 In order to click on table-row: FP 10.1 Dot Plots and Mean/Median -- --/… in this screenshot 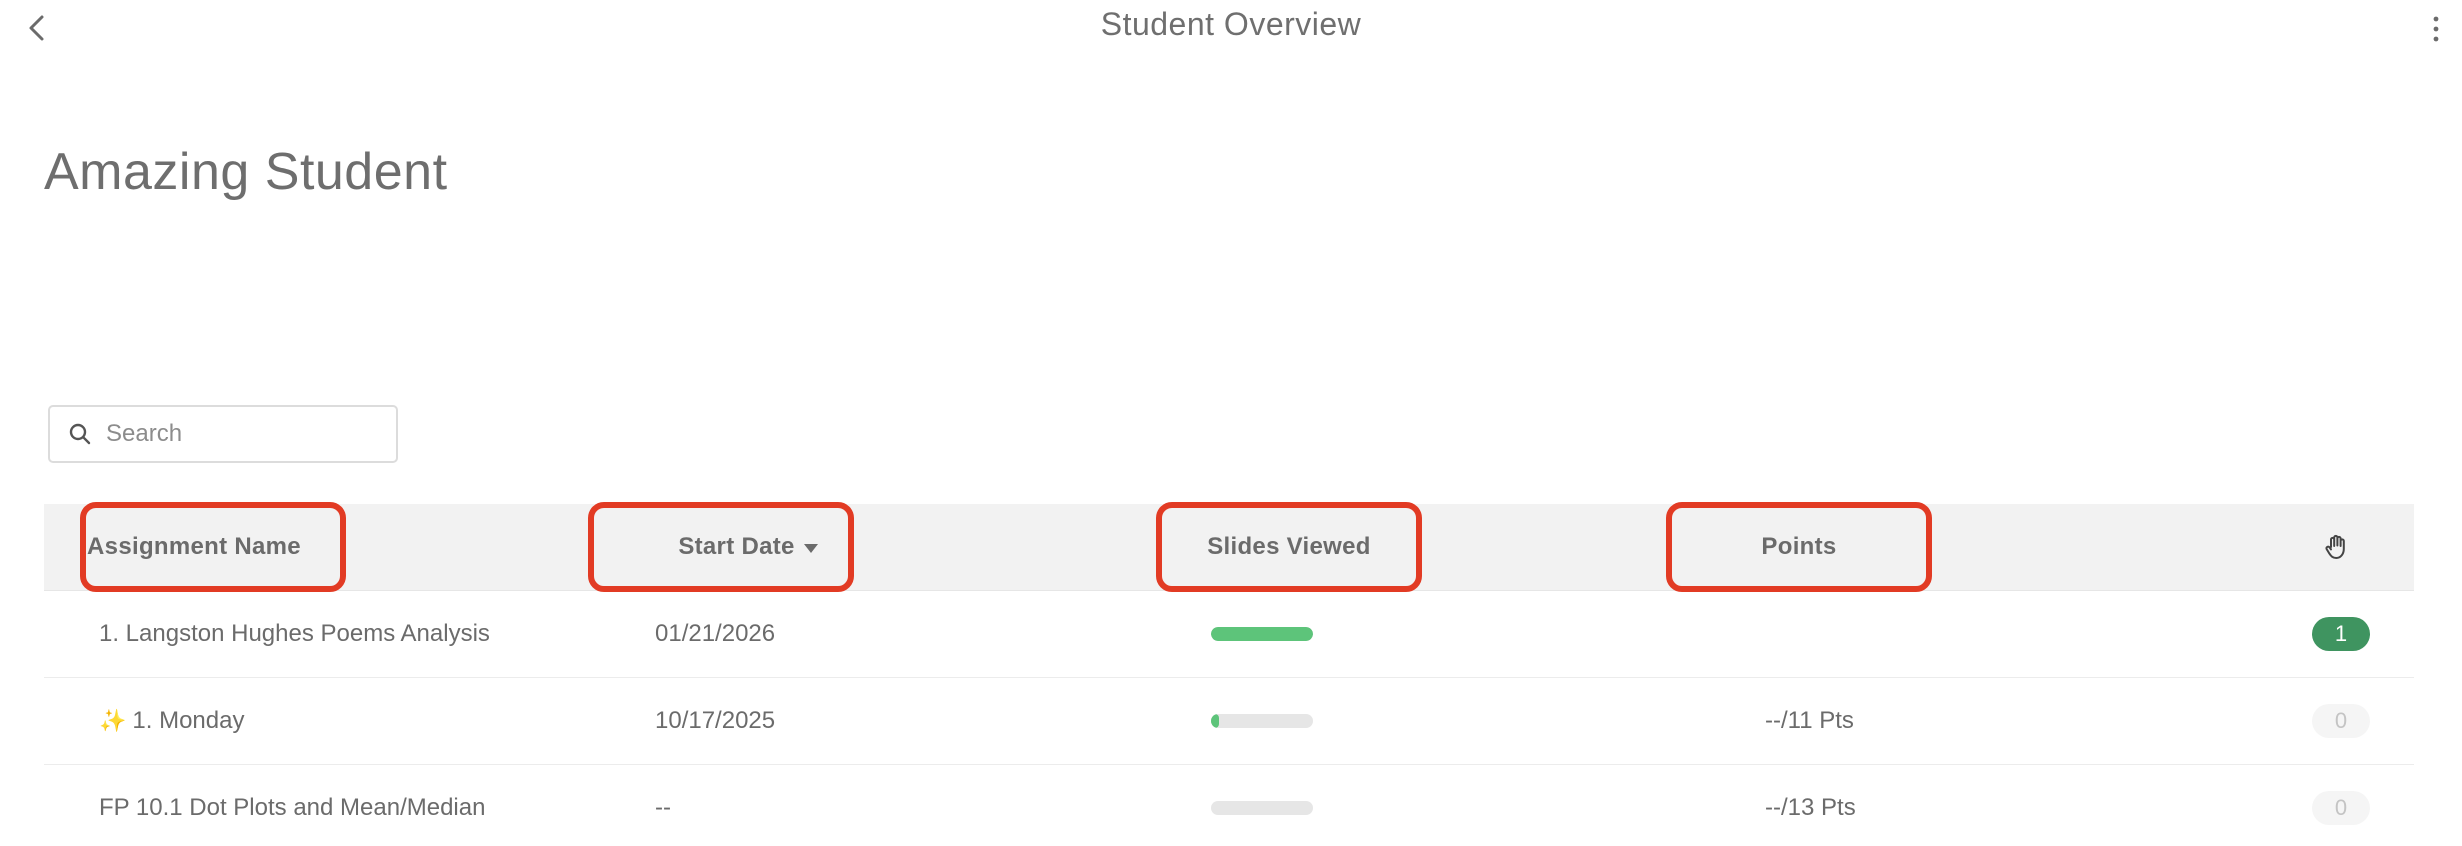, I will do `click(1229, 805)`.